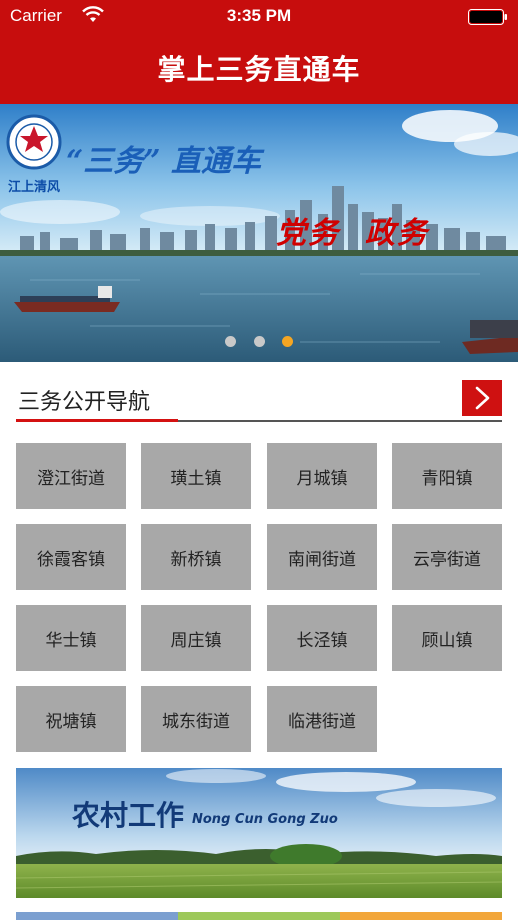  I want to click on divider-accent, so click(97, 420).